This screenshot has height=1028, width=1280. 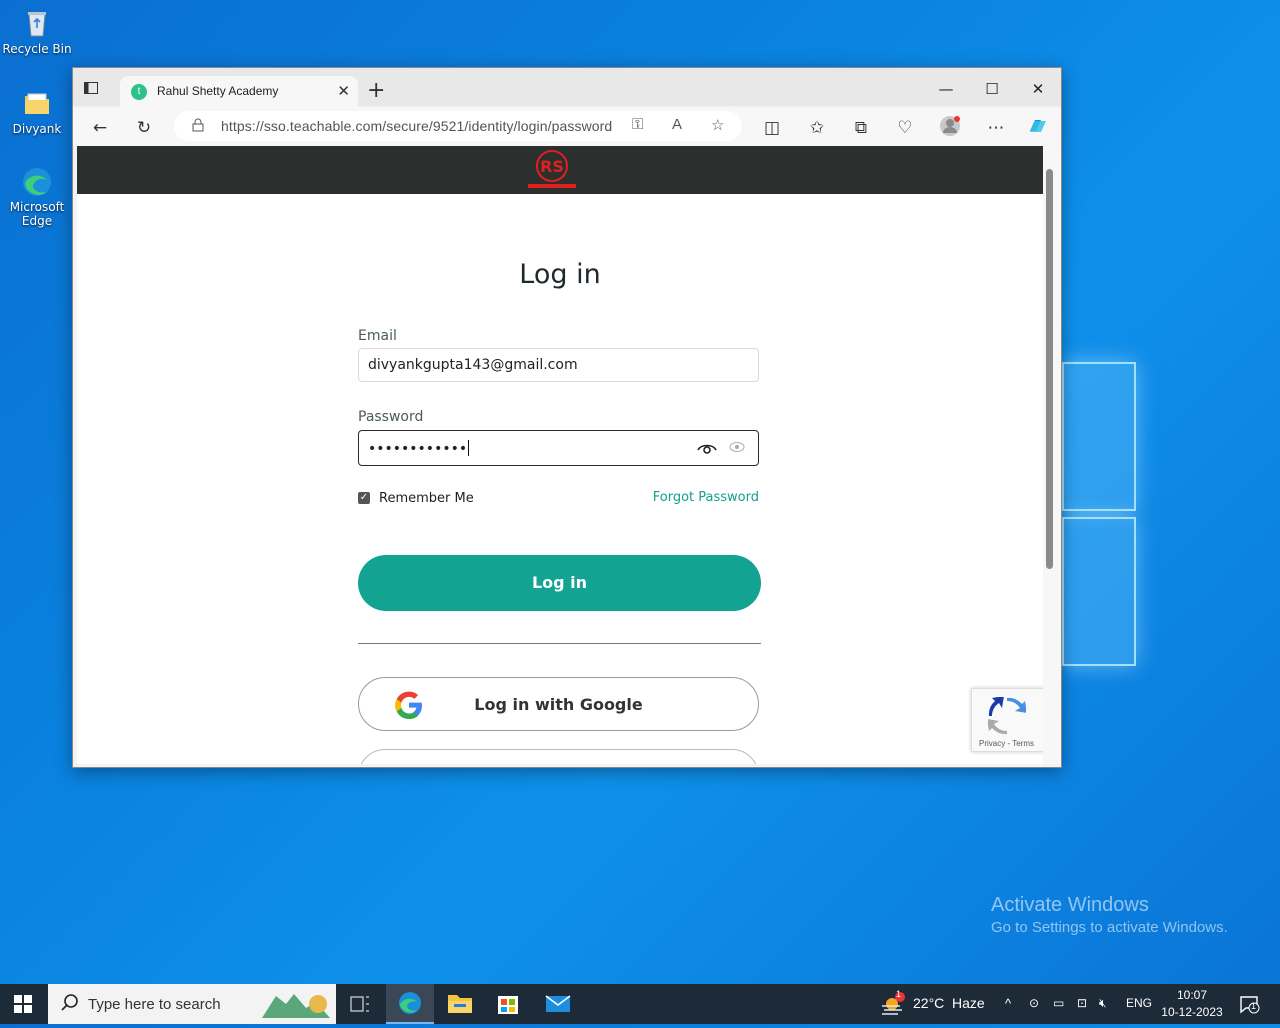 I want to click on recycle-bin-icon, so click(x=37, y=24).